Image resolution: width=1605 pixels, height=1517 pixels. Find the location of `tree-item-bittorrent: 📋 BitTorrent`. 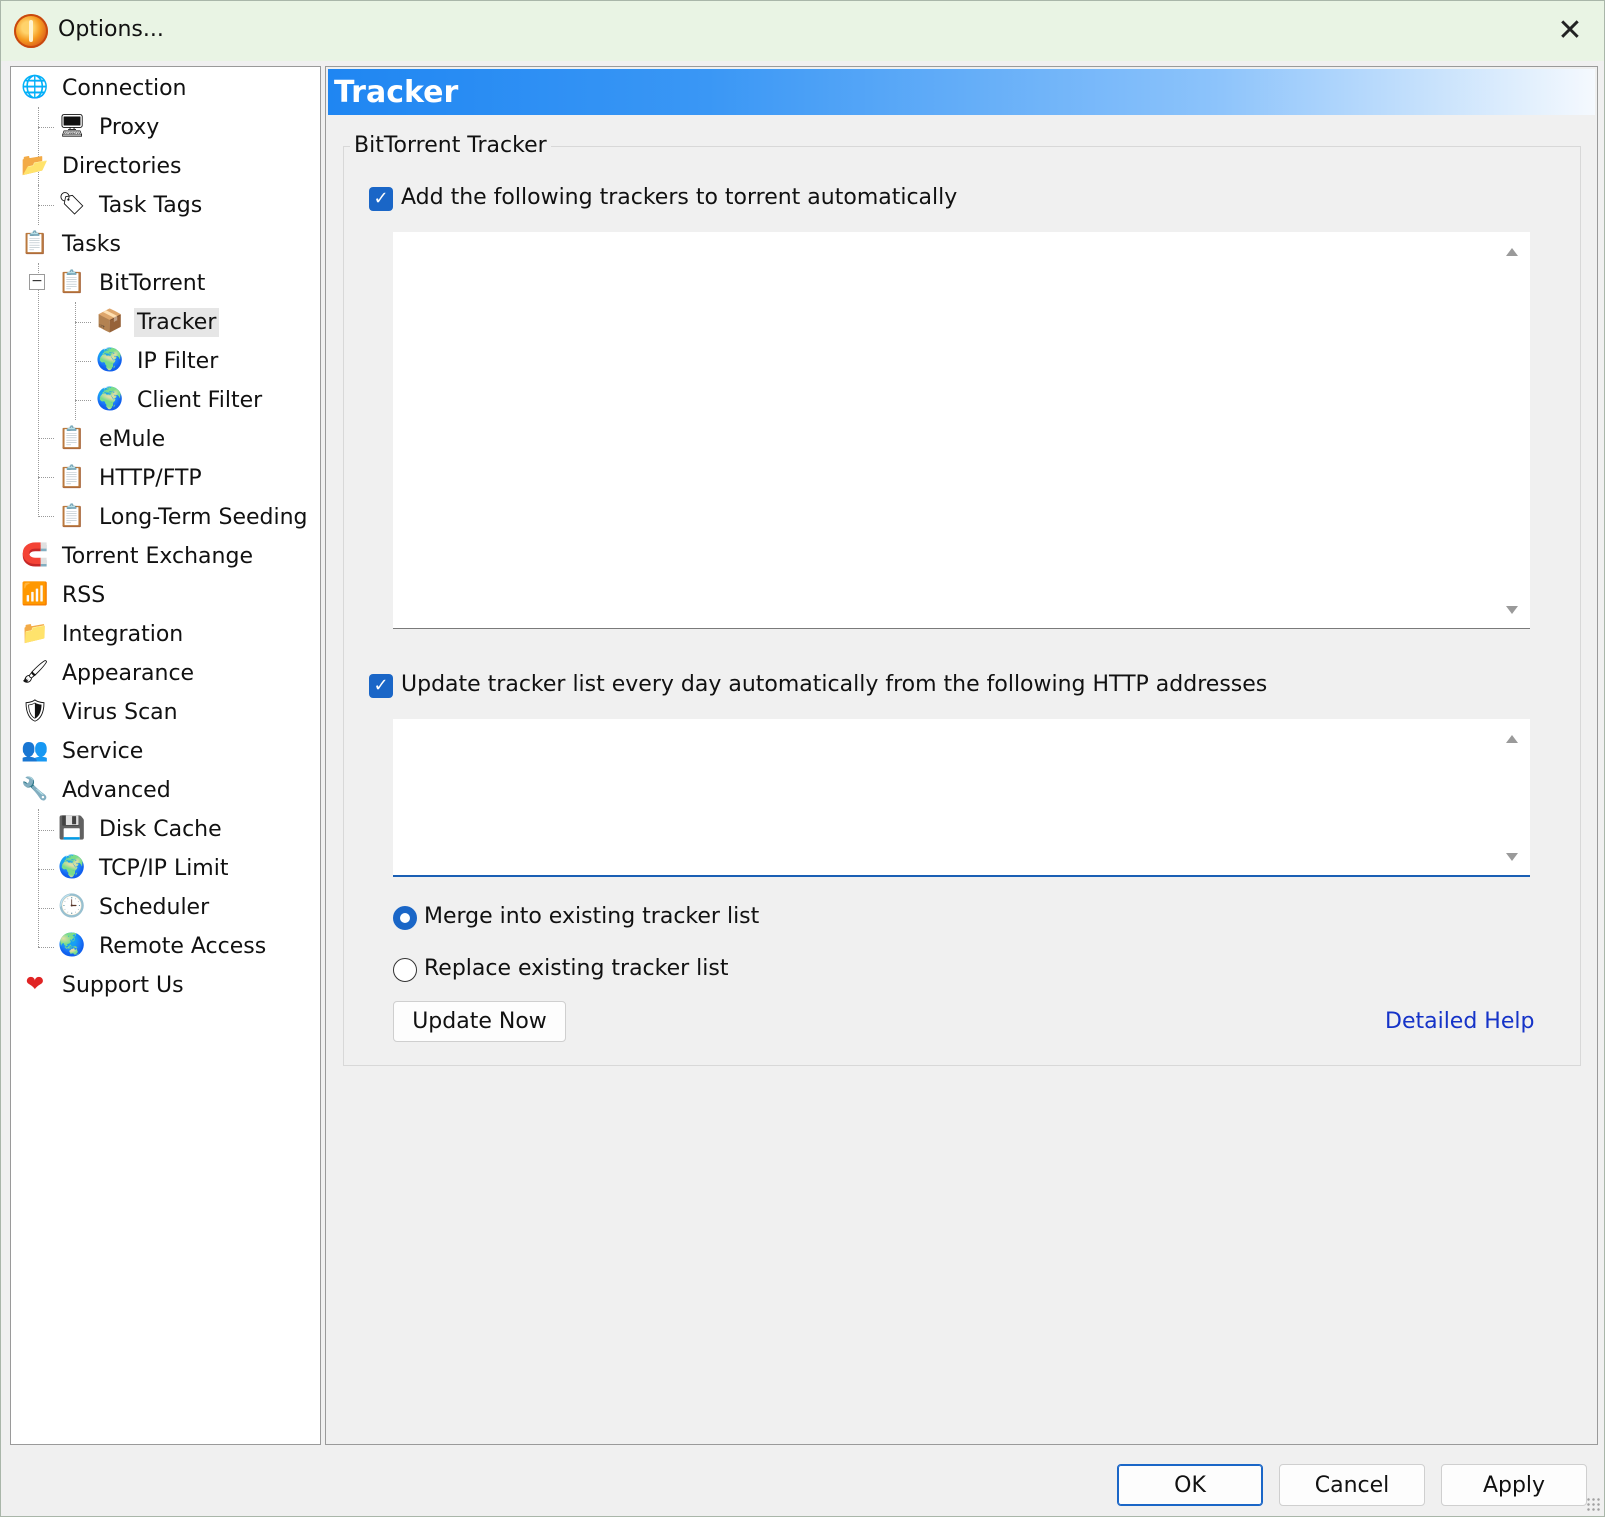

tree-item-bittorrent: 📋 BitTorrent is located at coordinates (132, 283).